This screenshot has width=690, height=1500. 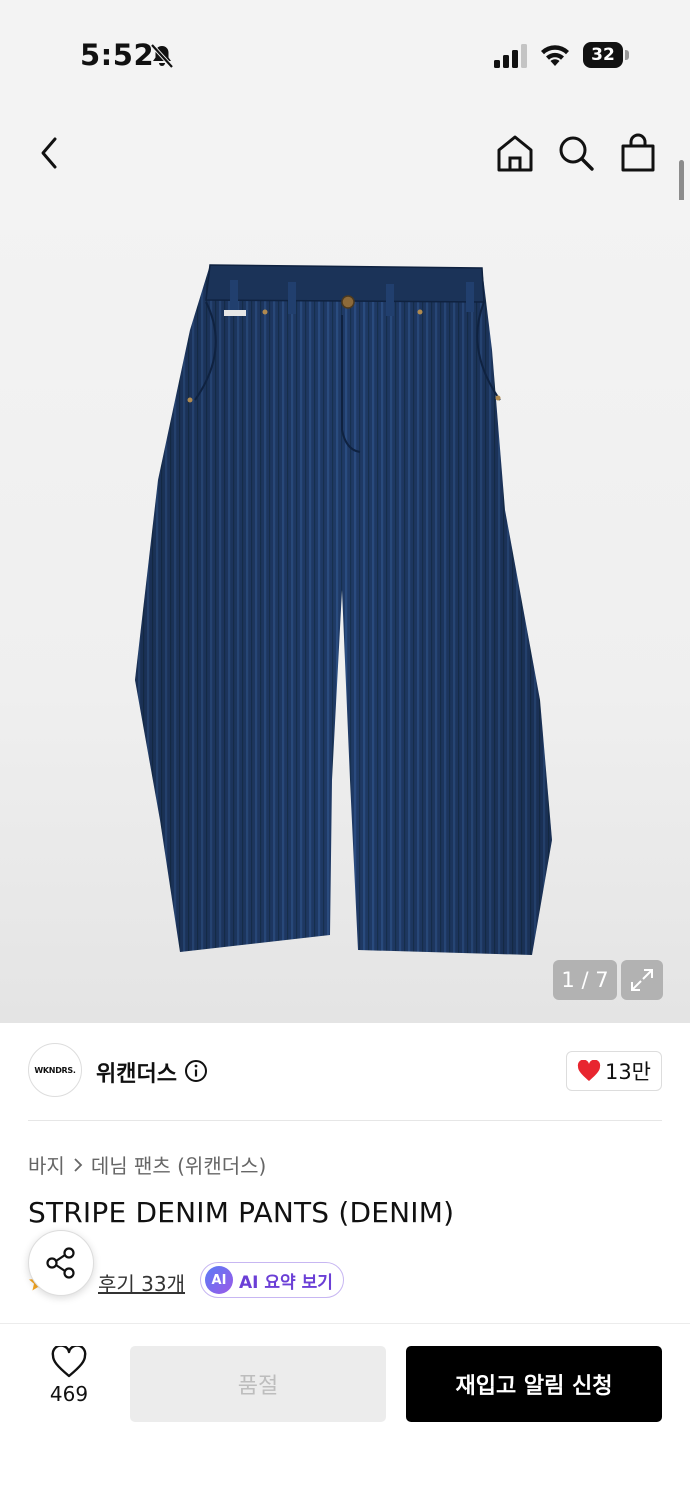 I want to click on status-bar: 5:52 32, so click(x=345, y=55).